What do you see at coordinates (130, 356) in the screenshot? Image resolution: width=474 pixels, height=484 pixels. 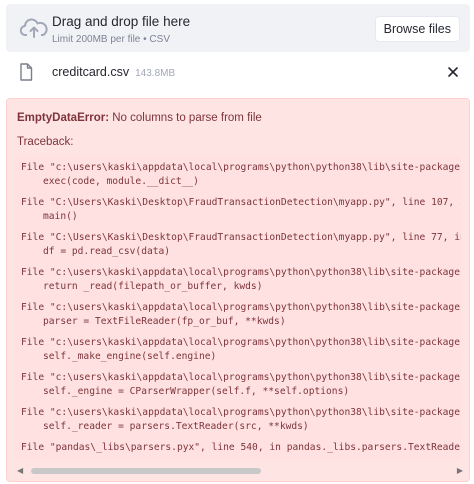 I see `traceback-code-line: self._make_engine(self.engine)` at bounding box center [130, 356].